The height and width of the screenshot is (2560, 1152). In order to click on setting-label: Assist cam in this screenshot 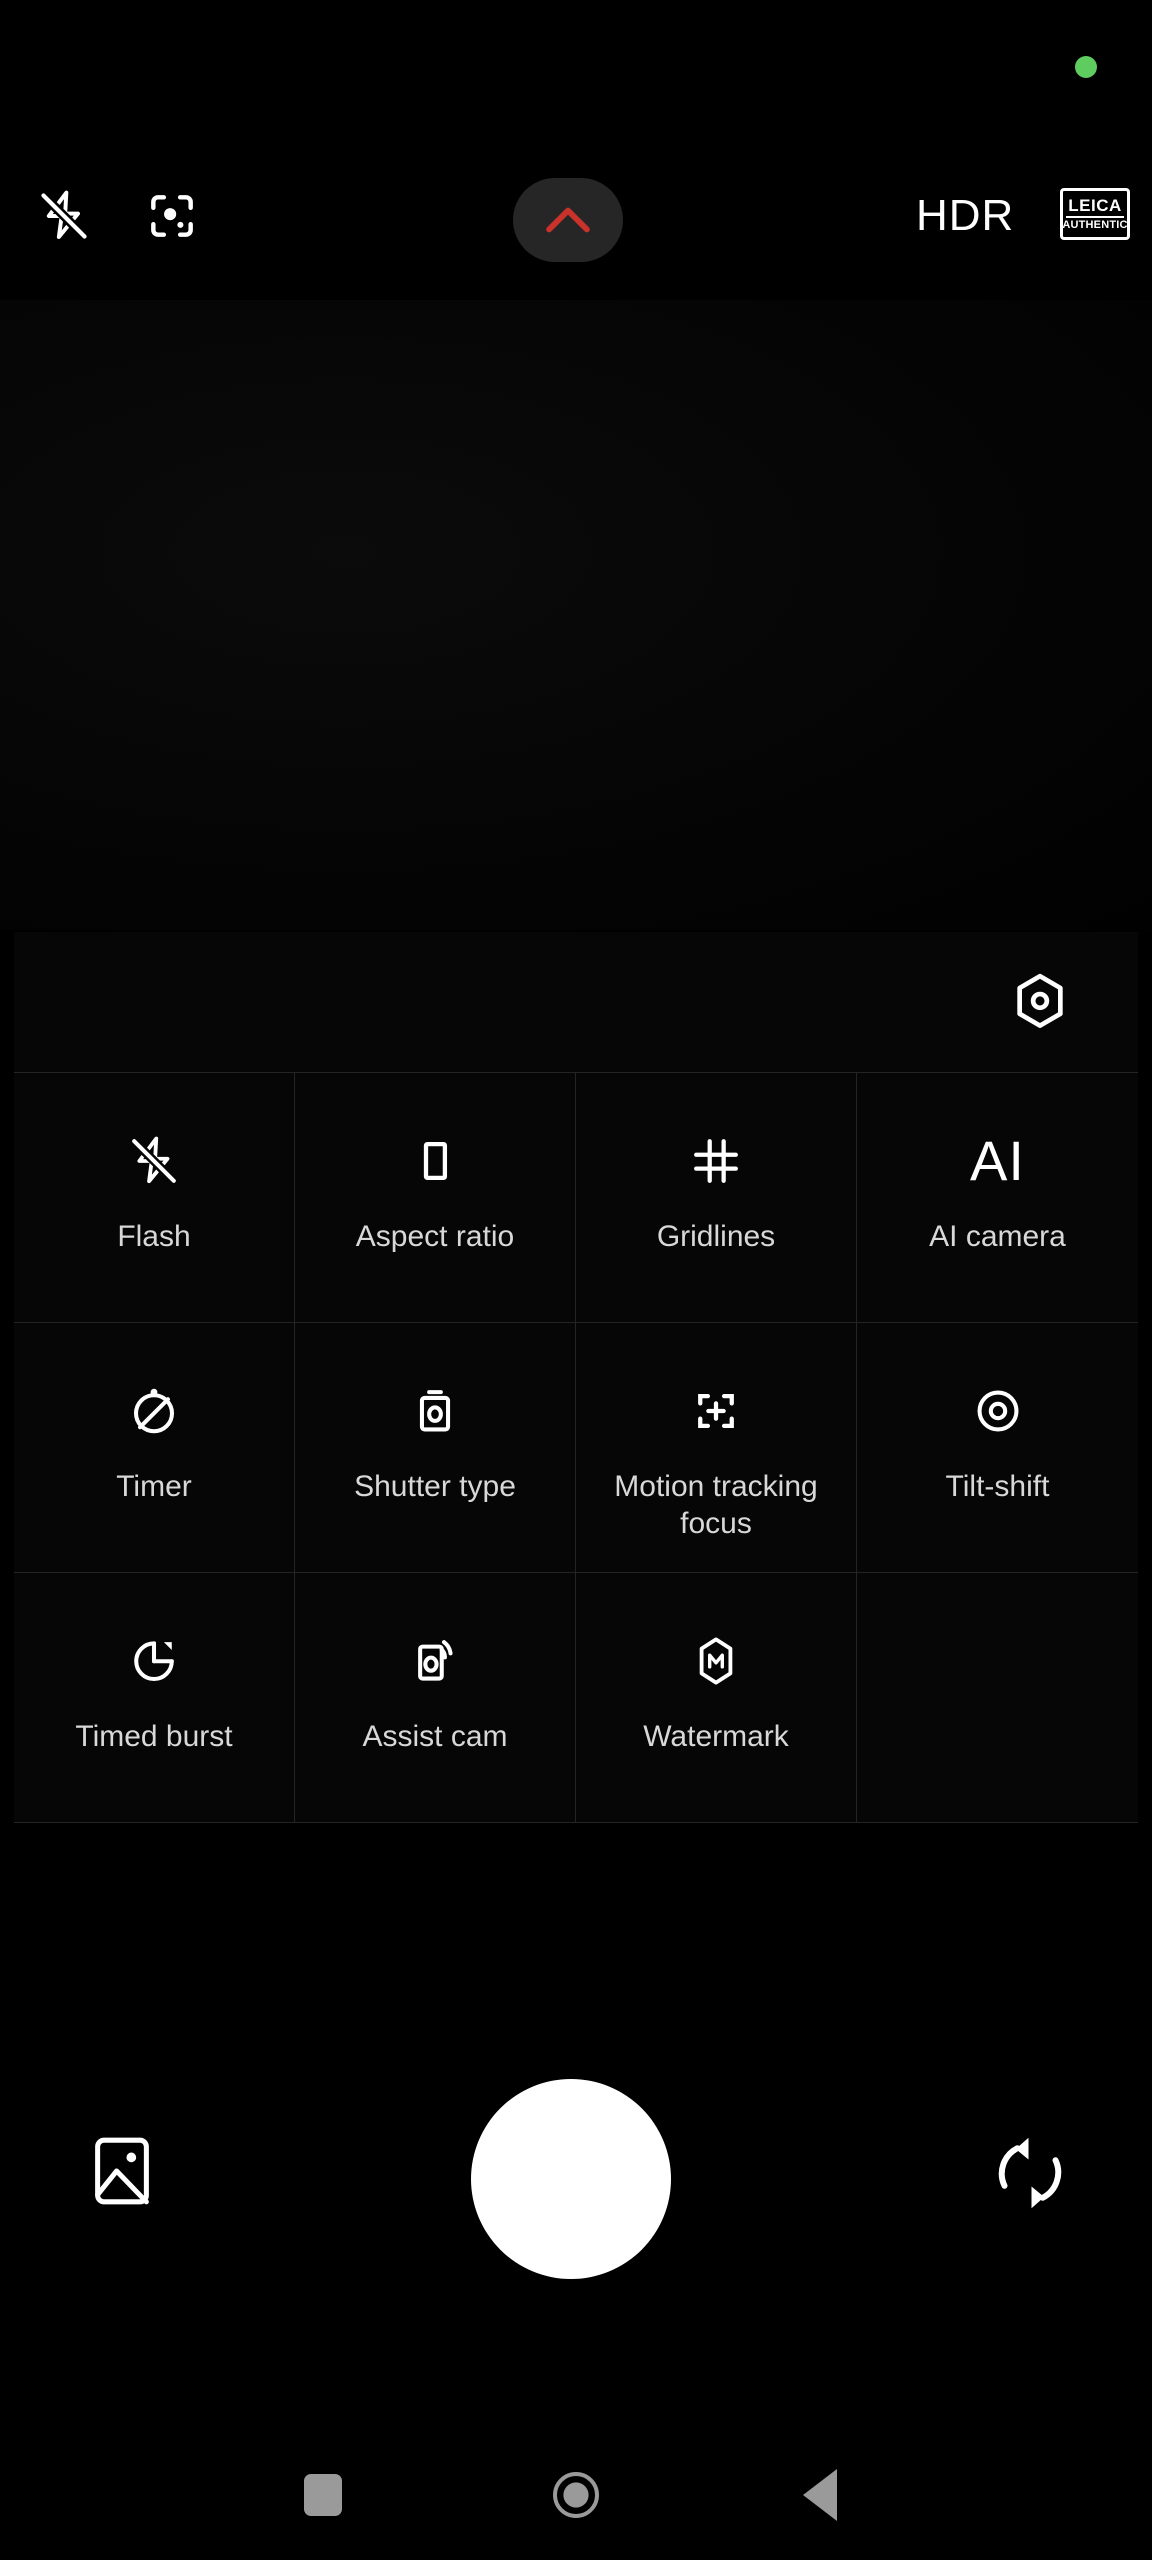, I will do `click(435, 1736)`.